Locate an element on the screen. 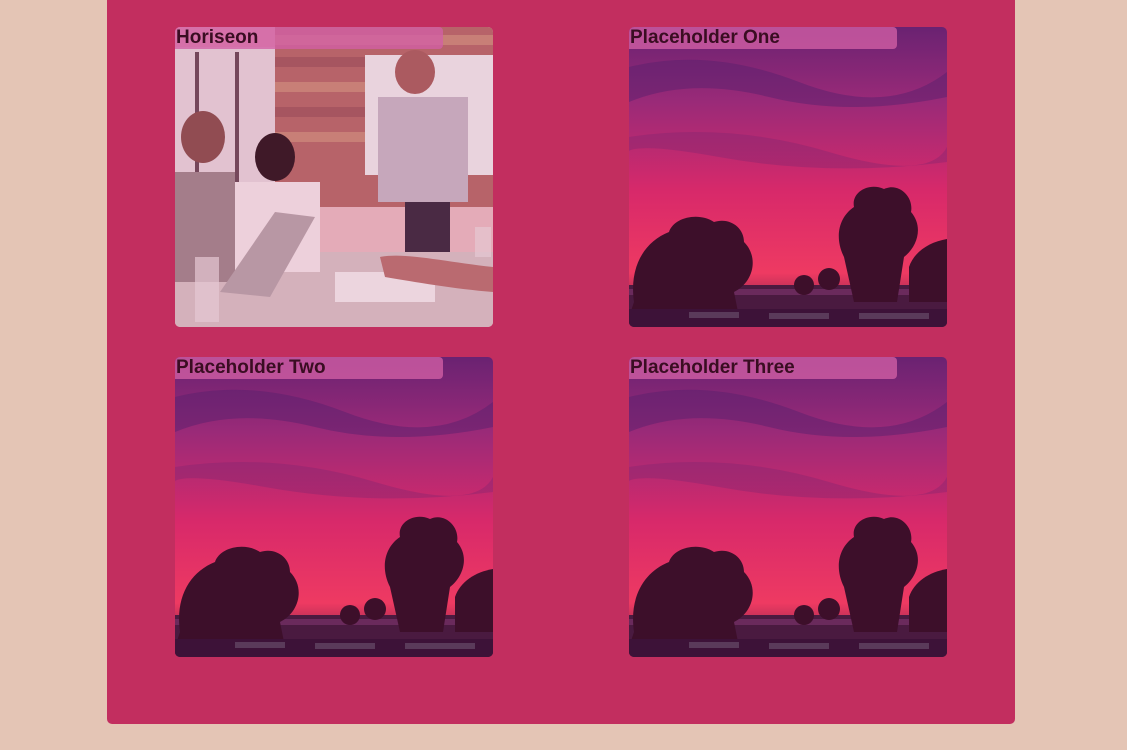 This screenshot has height=750, width=1127. card-title: Placeholder Three is located at coordinates (763, 368).